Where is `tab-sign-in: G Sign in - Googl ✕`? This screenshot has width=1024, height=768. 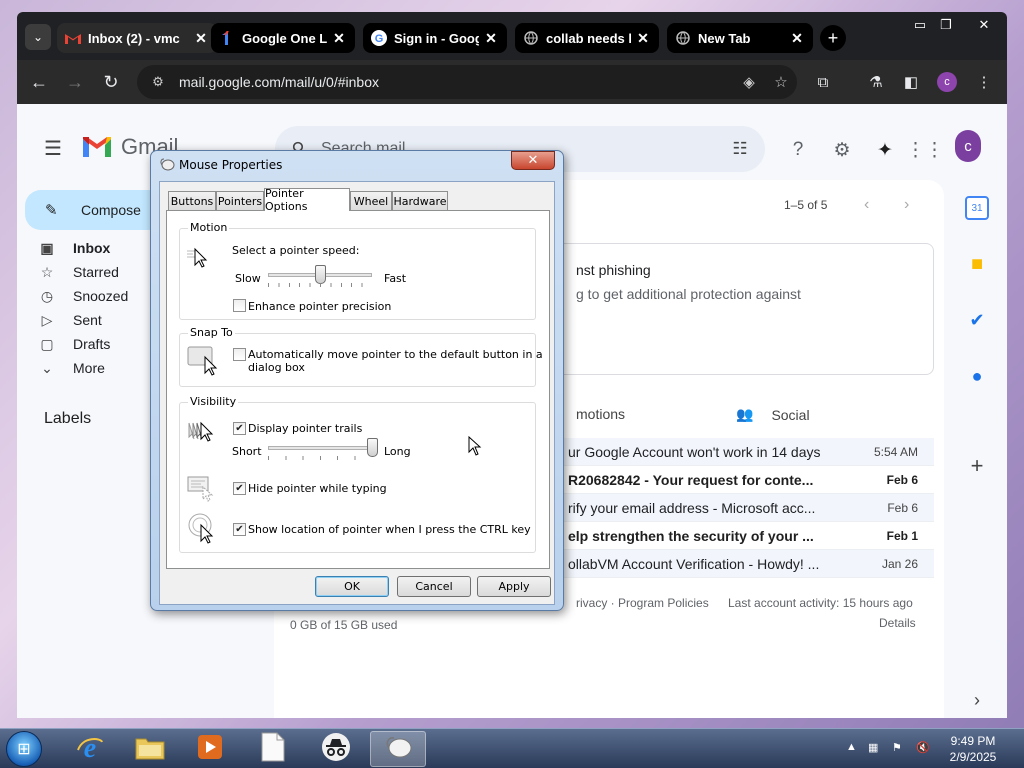 tab-sign-in: G Sign in - Googl ✕ is located at coordinates (435, 38).